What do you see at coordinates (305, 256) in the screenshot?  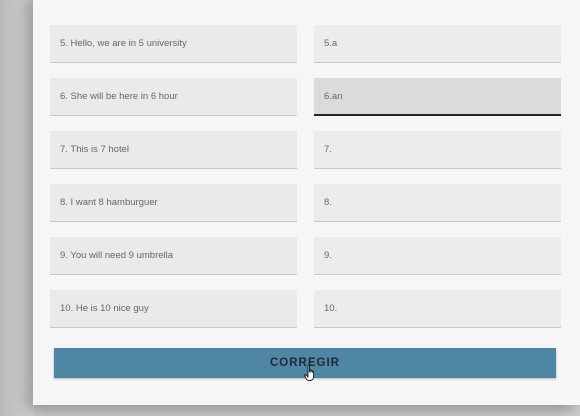 I see `exercise-row: 9. You will need 9 umbrella 9.` at bounding box center [305, 256].